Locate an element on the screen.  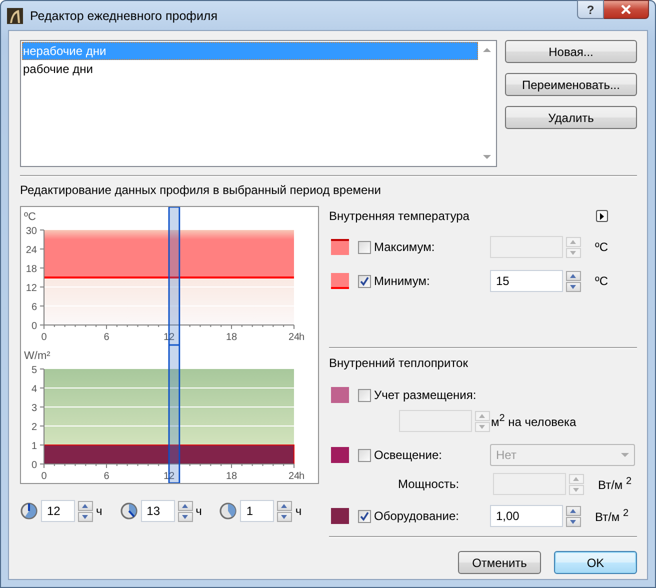
tick-label: 12 is located at coordinates (31, 288).